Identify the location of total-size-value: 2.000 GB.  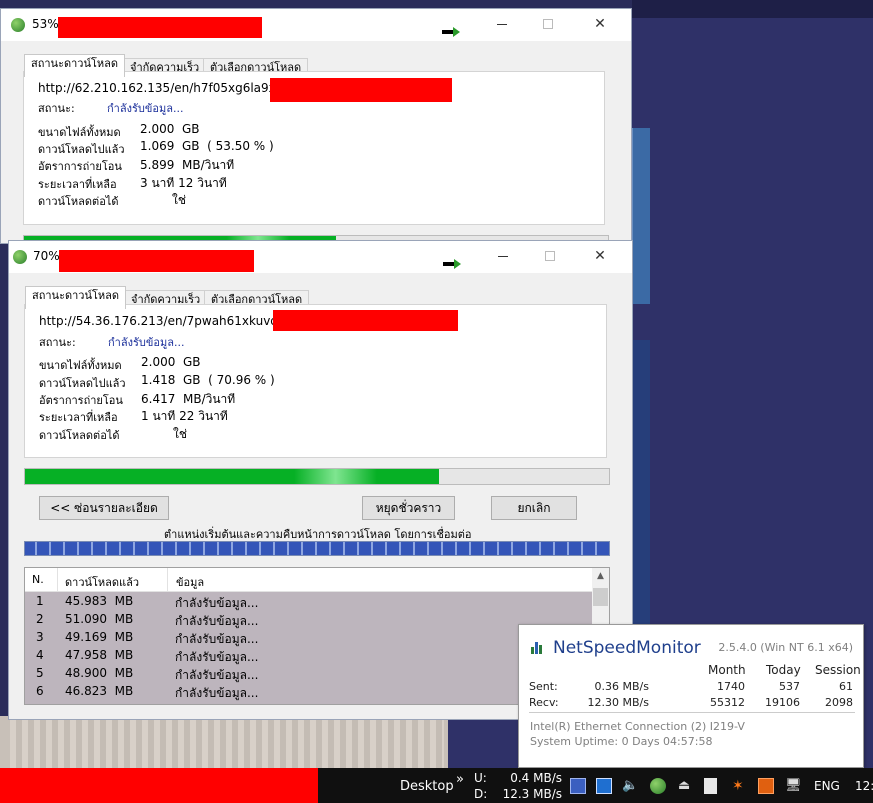
(170, 129).